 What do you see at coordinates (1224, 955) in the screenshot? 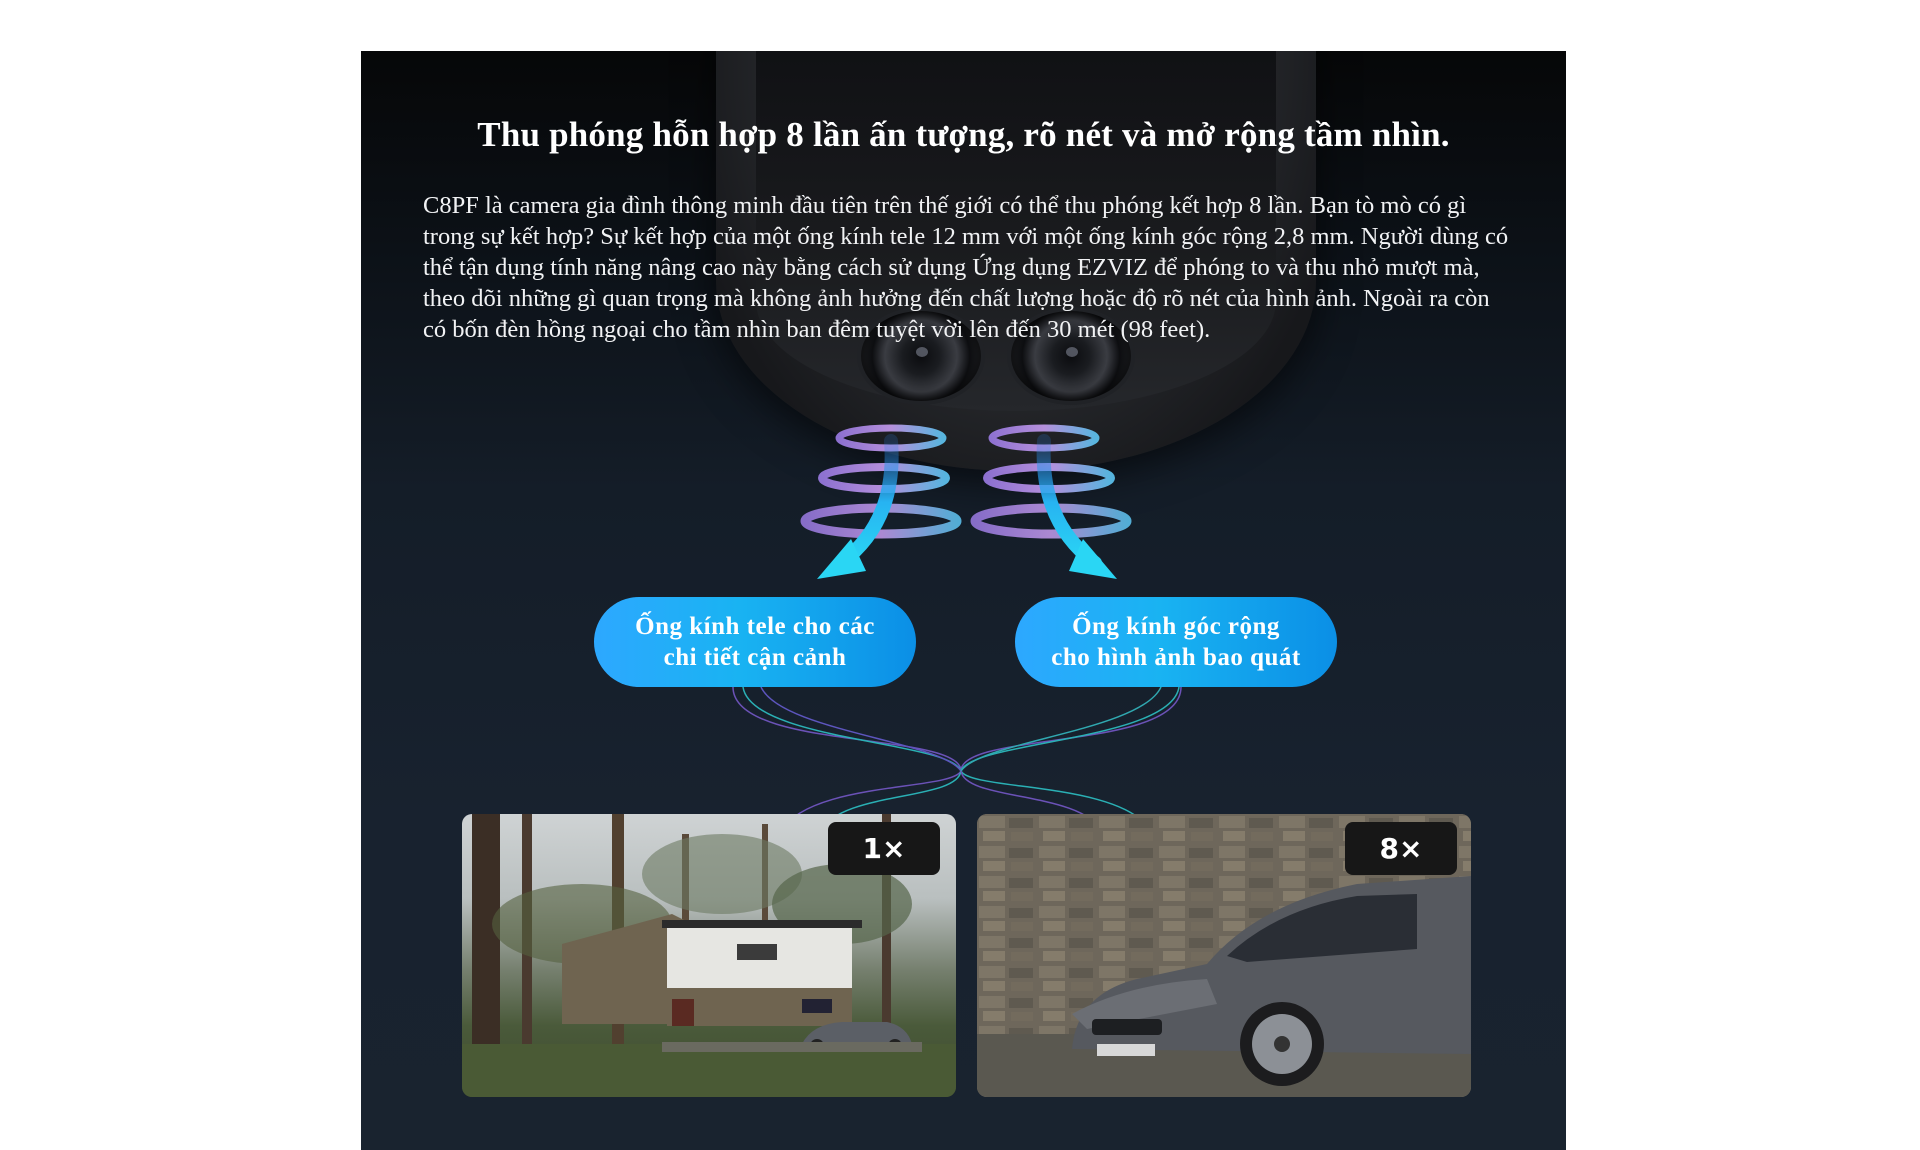
I see `tele-view-photo: 8×` at bounding box center [1224, 955].